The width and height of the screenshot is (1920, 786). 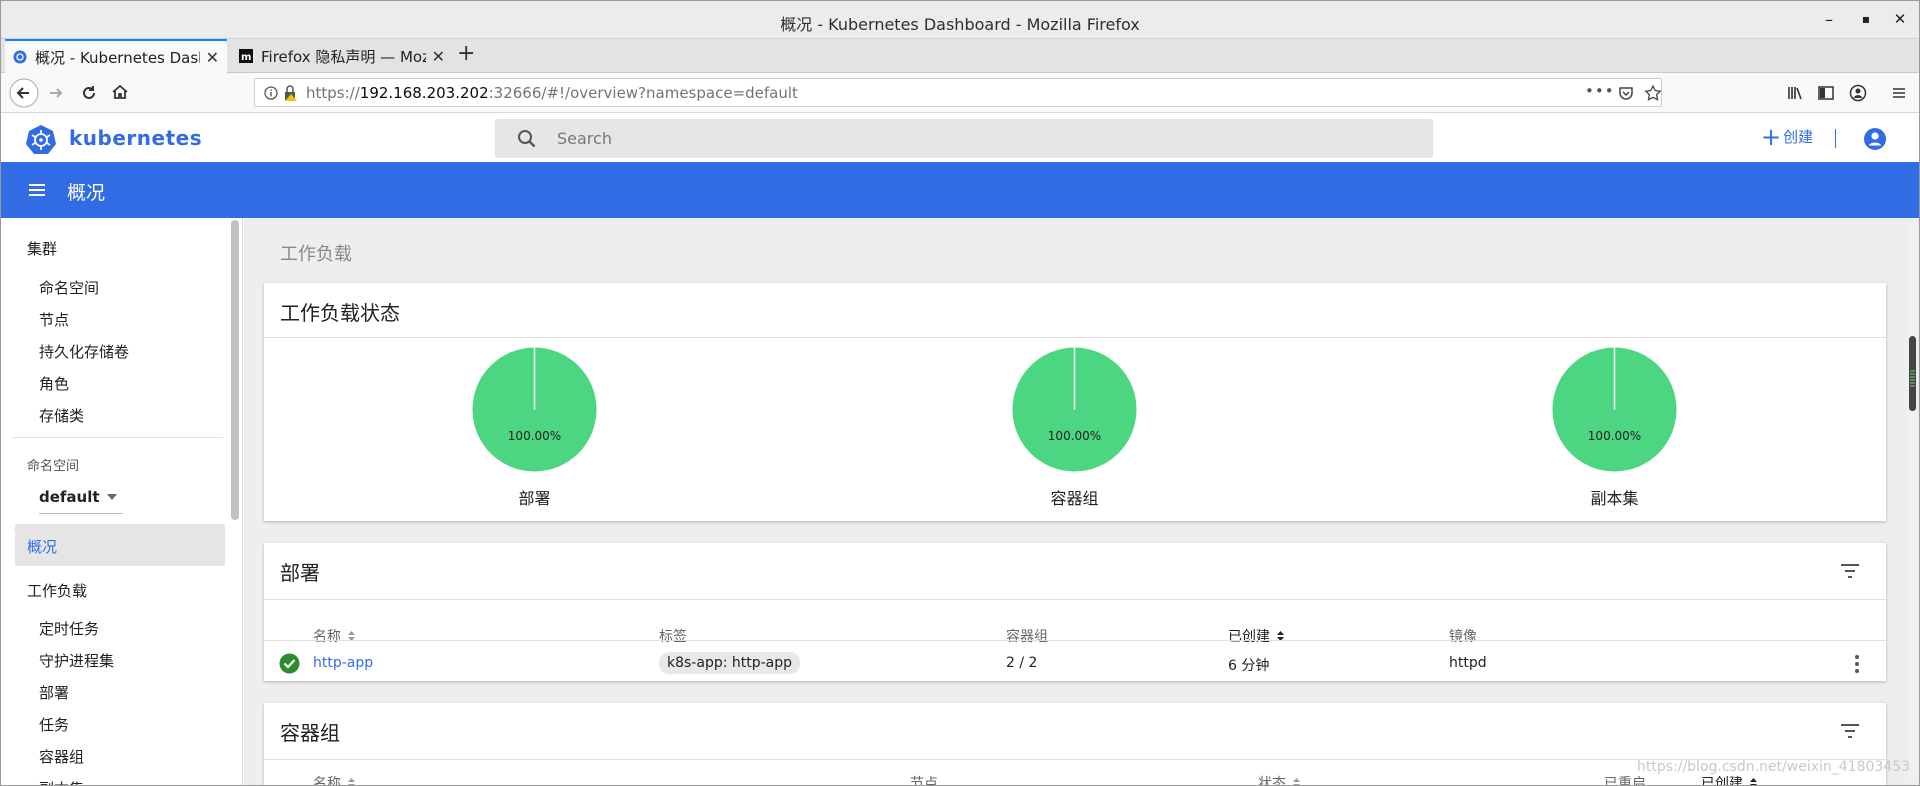 What do you see at coordinates (1899, 93) in the screenshot?
I see `hamburger-menu-icon` at bounding box center [1899, 93].